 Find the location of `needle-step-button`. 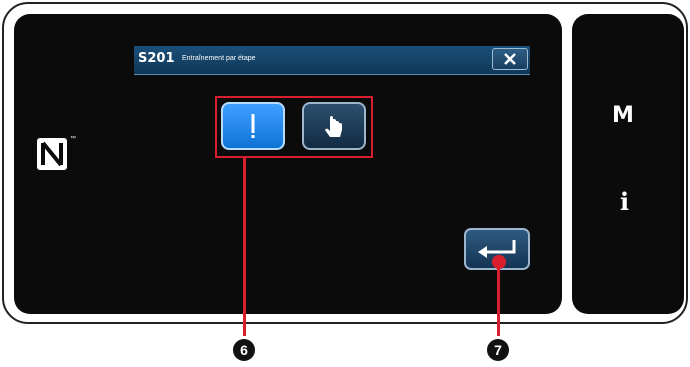

needle-step-button is located at coordinates (253, 126).